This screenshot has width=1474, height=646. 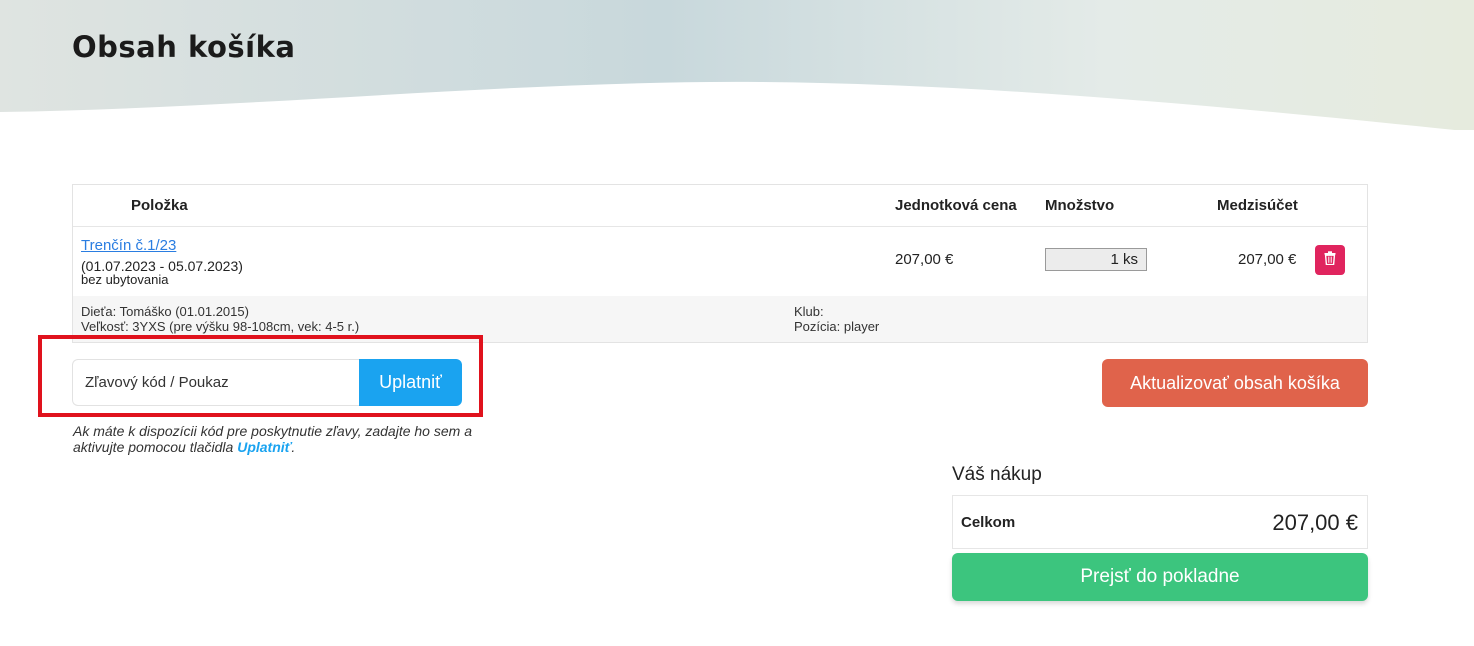 What do you see at coordinates (720, 226) in the screenshot?
I see `header-divider` at bounding box center [720, 226].